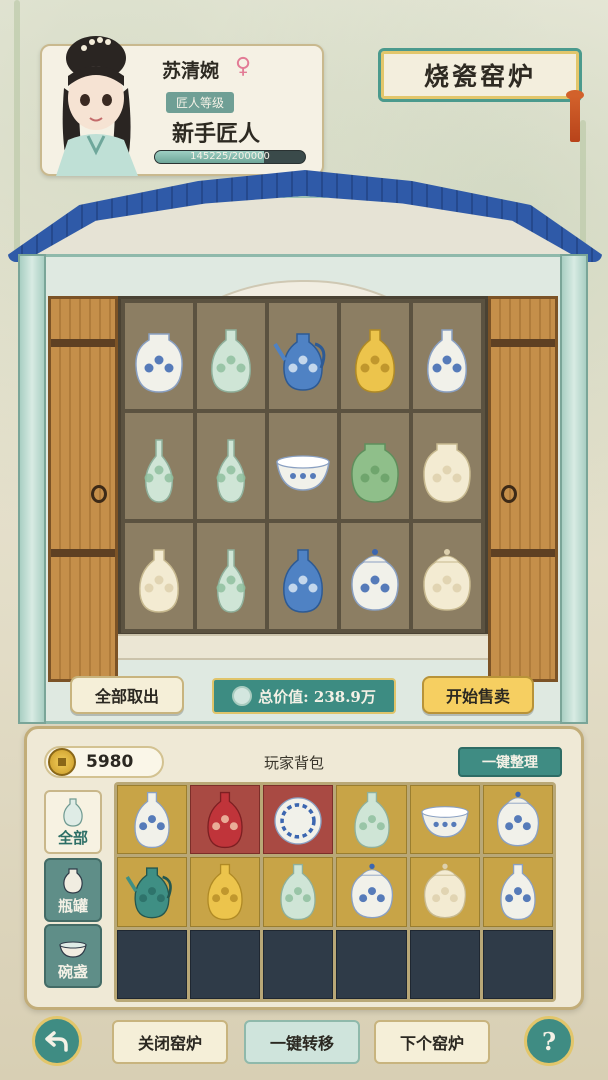 The width and height of the screenshot is (608, 1080). Describe the element at coordinates (170, 1042) in the screenshot. I see `close-kiln-button: 关闭窑炉` at that location.